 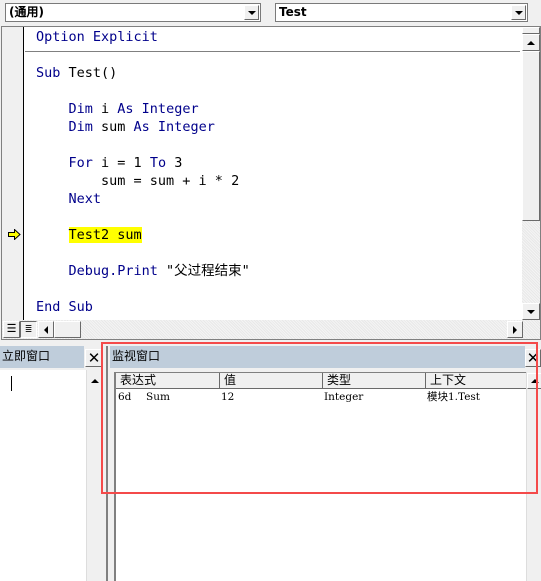 What do you see at coordinates (401, 12) in the screenshot?
I see `procedure-dropdown: Test` at bounding box center [401, 12].